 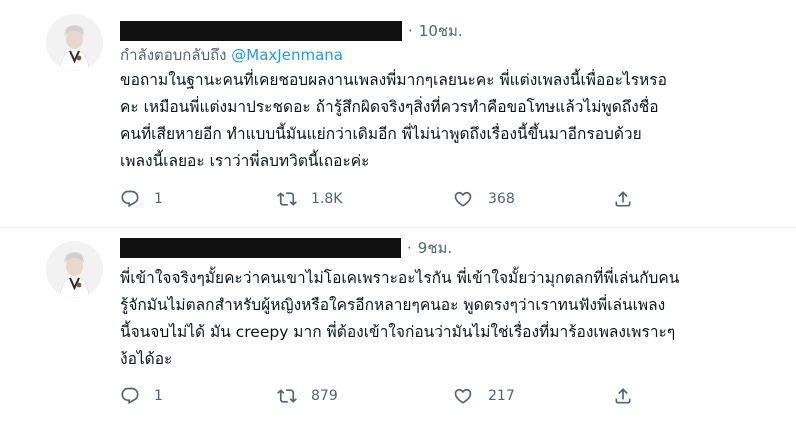 I want to click on replying-to: กำลังตอบกลับถึง @MaxJenmana, so click(x=231, y=55).